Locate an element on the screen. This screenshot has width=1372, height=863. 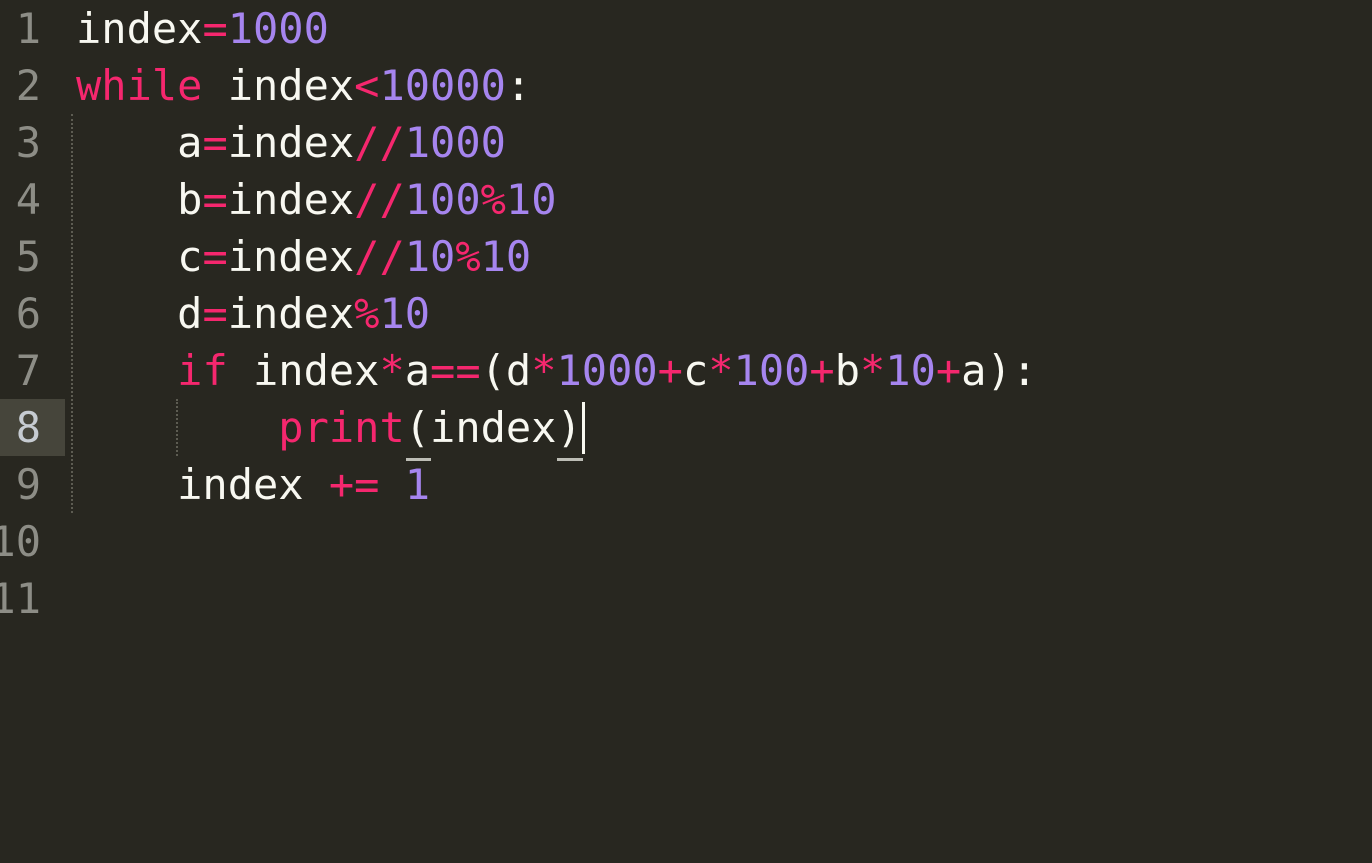
code-text: index=1000 is located at coordinates (197, 28).